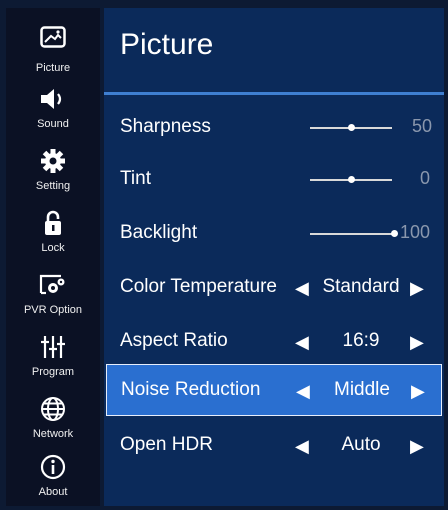  What do you see at coordinates (361, 444) in the screenshot?
I see `setting-value: Auto` at bounding box center [361, 444].